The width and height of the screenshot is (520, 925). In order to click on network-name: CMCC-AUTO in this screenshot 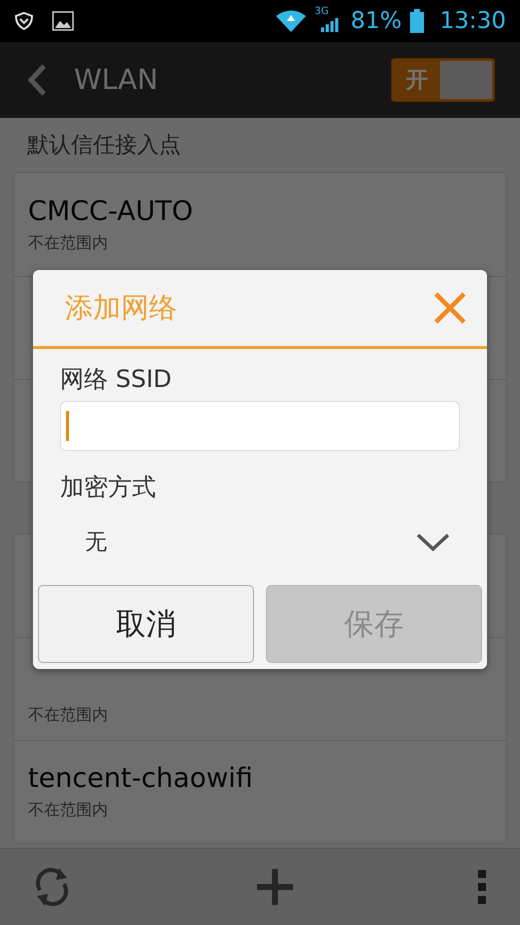, I will do `click(110, 211)`.